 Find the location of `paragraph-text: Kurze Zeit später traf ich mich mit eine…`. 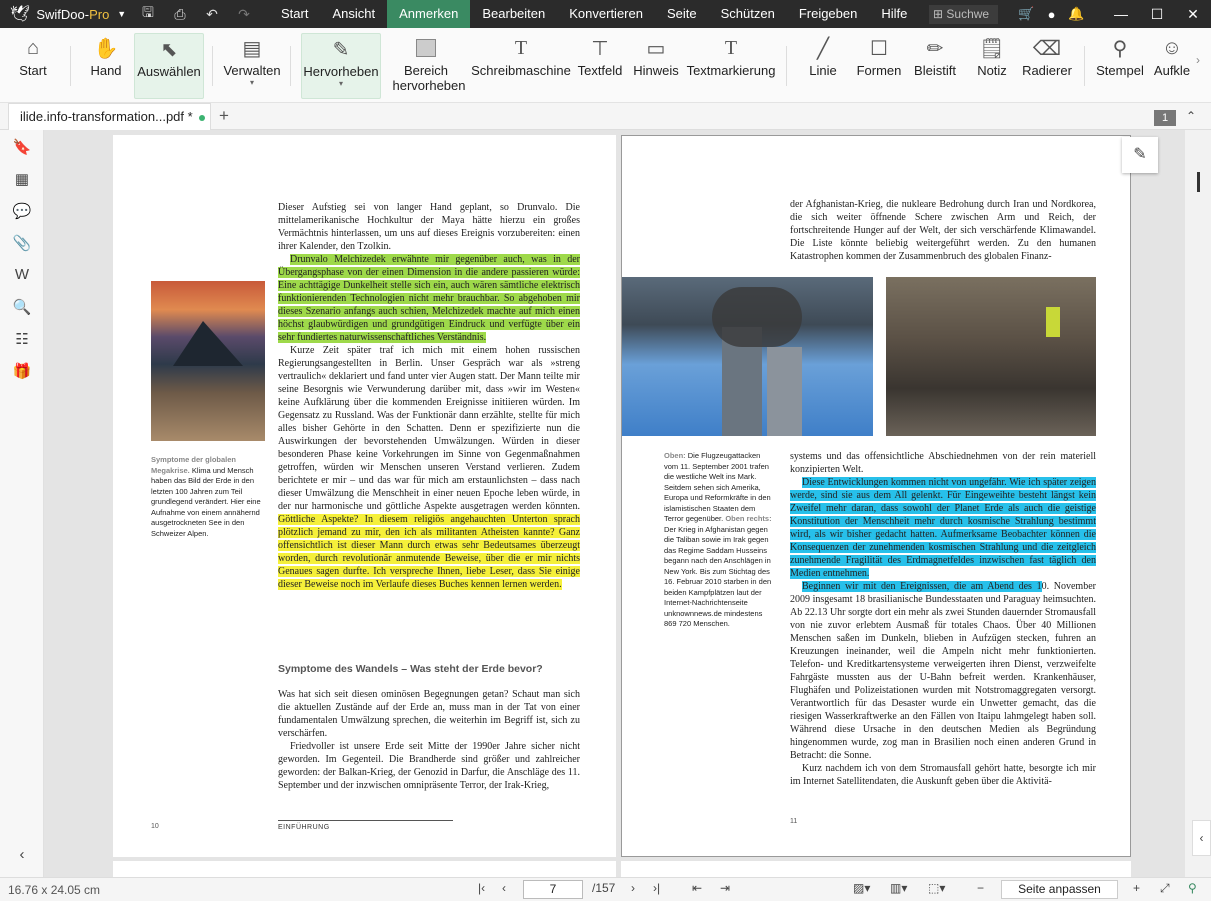

paragraph-text: Kurze Zeit später traf ich mich mit eine… is located at coordinates (429, 428).